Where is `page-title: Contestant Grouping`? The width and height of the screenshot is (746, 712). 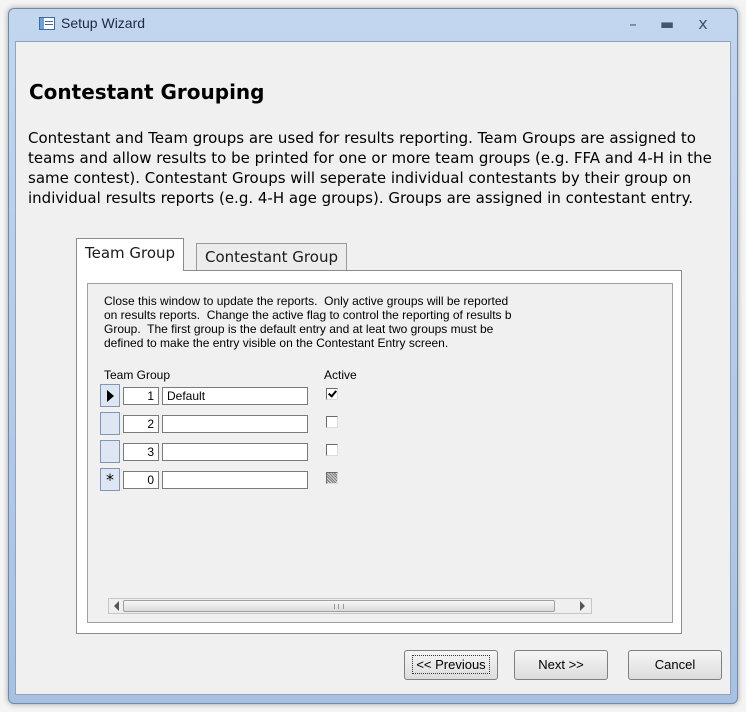
page-title: Contestant Grouping is located at coordinates (147, 92).